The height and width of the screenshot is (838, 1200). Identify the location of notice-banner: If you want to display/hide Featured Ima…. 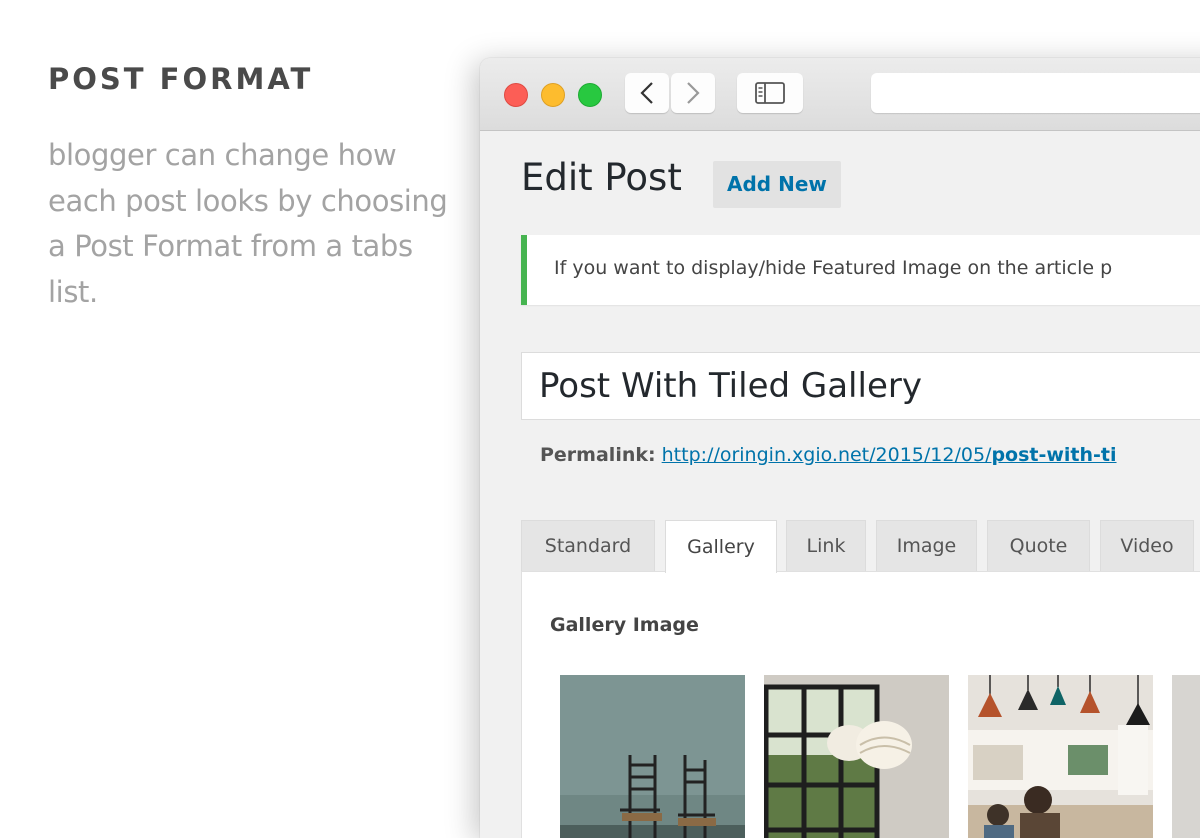
(860, 270).